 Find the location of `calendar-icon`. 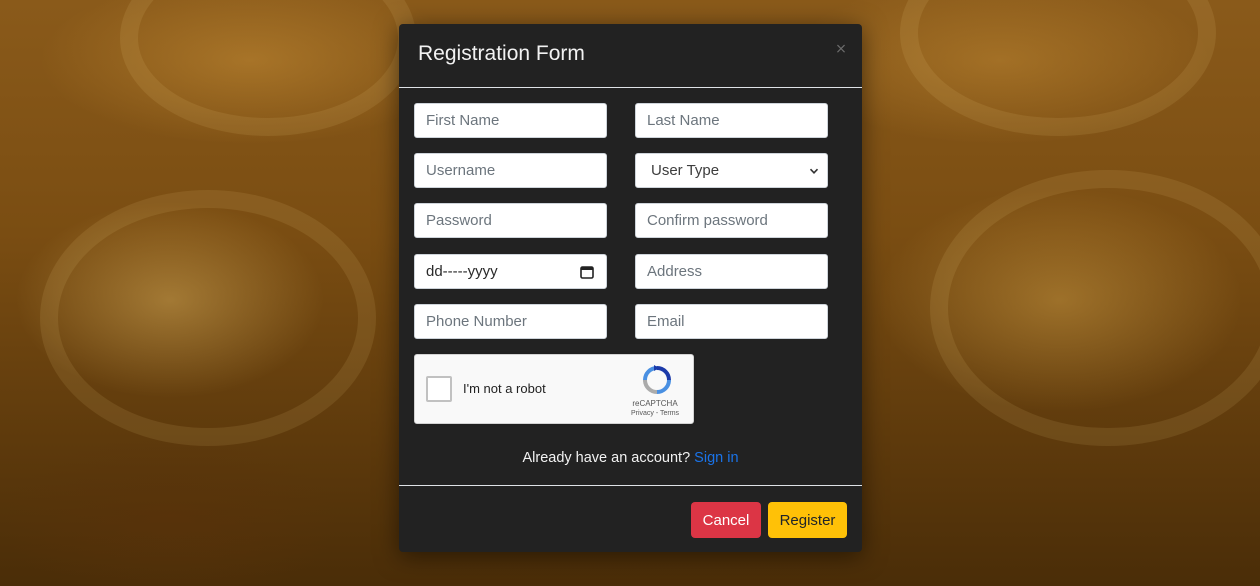

calendar-icon is located at coordinates (587, 272).